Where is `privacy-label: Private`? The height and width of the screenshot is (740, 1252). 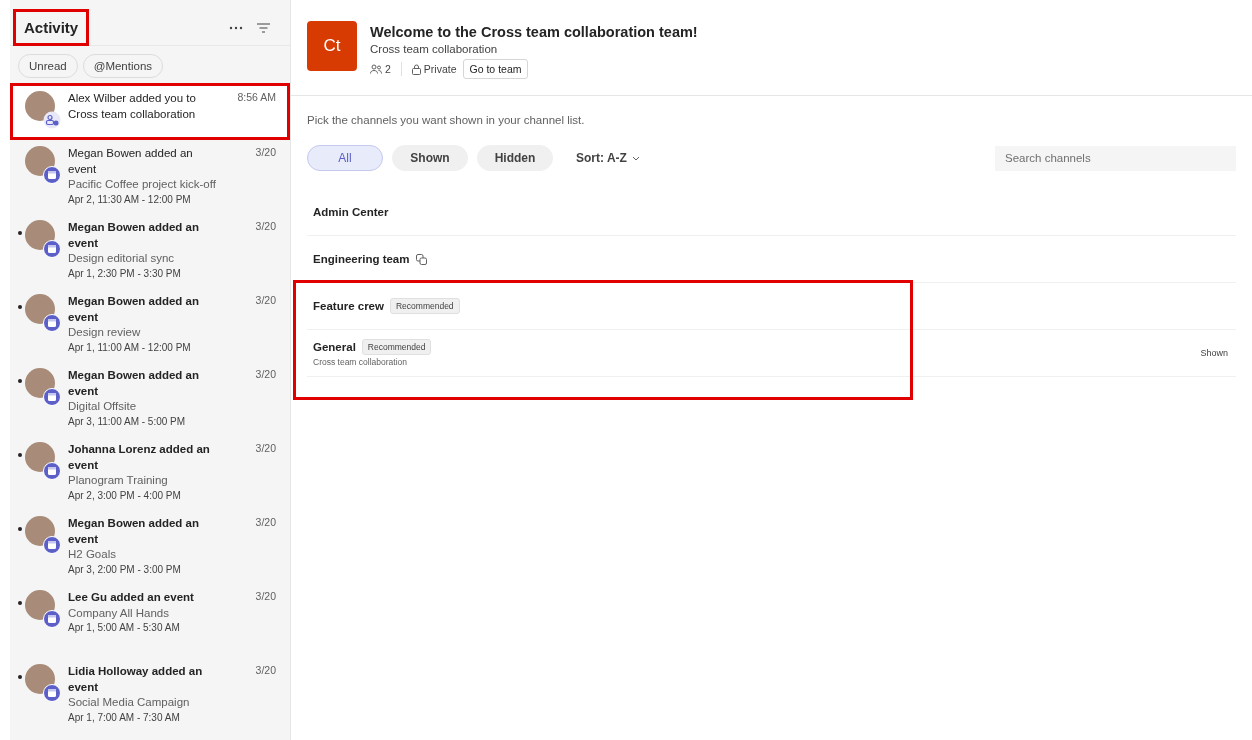 privacy-label: Private is located at coordinates (440, 69).